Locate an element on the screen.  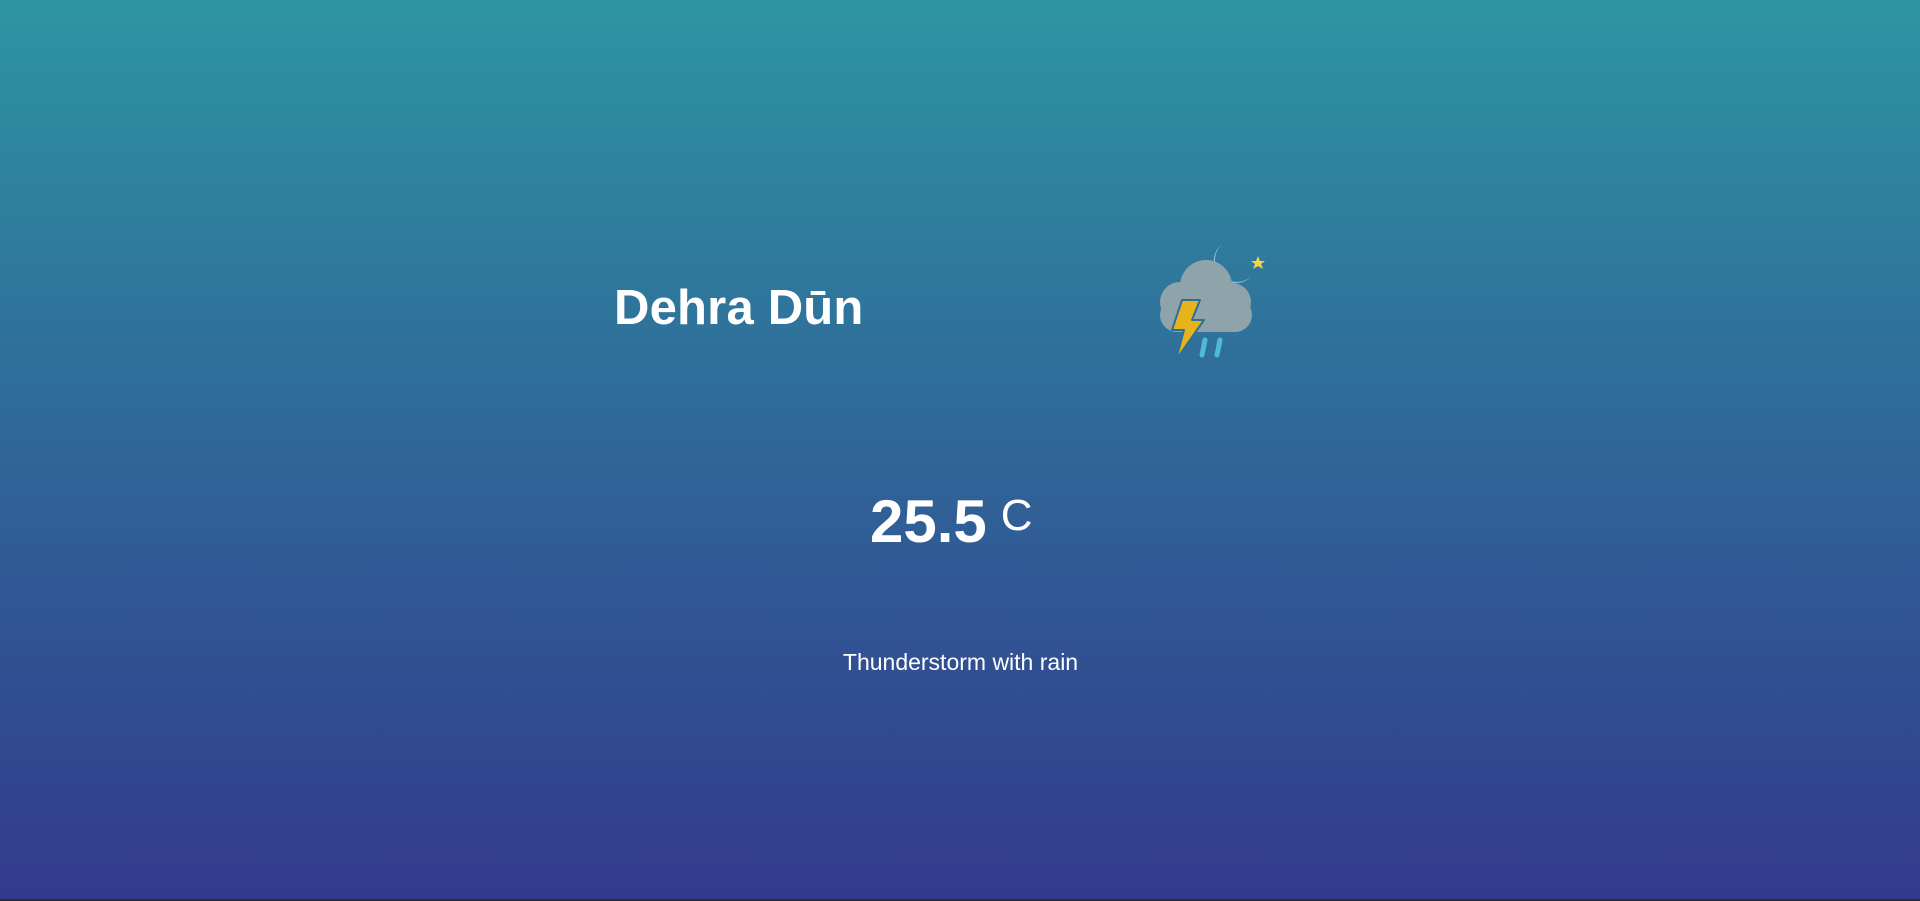
weather-description: Thunderstorm with rain is located at coordinates (960, 662).